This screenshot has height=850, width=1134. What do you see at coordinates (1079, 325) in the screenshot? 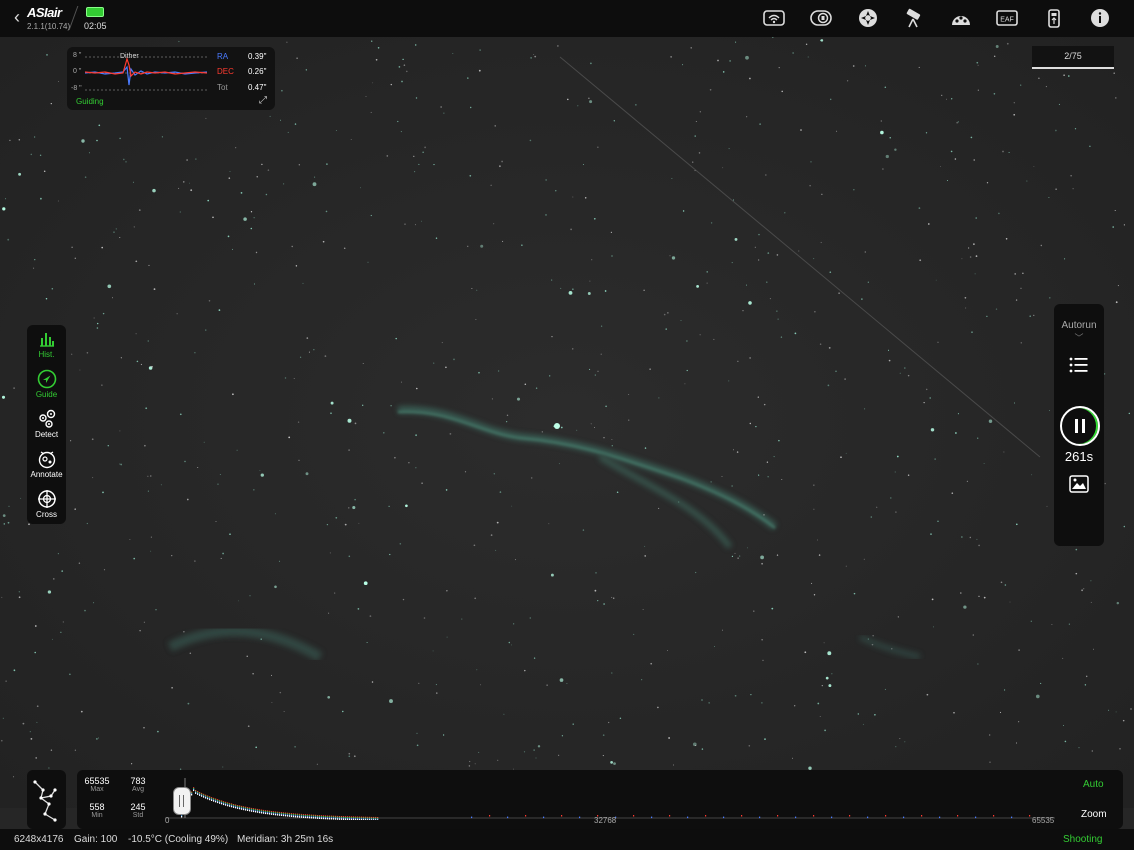
I see `autorun-title: Autorun` at bounding box center [1079, 325].